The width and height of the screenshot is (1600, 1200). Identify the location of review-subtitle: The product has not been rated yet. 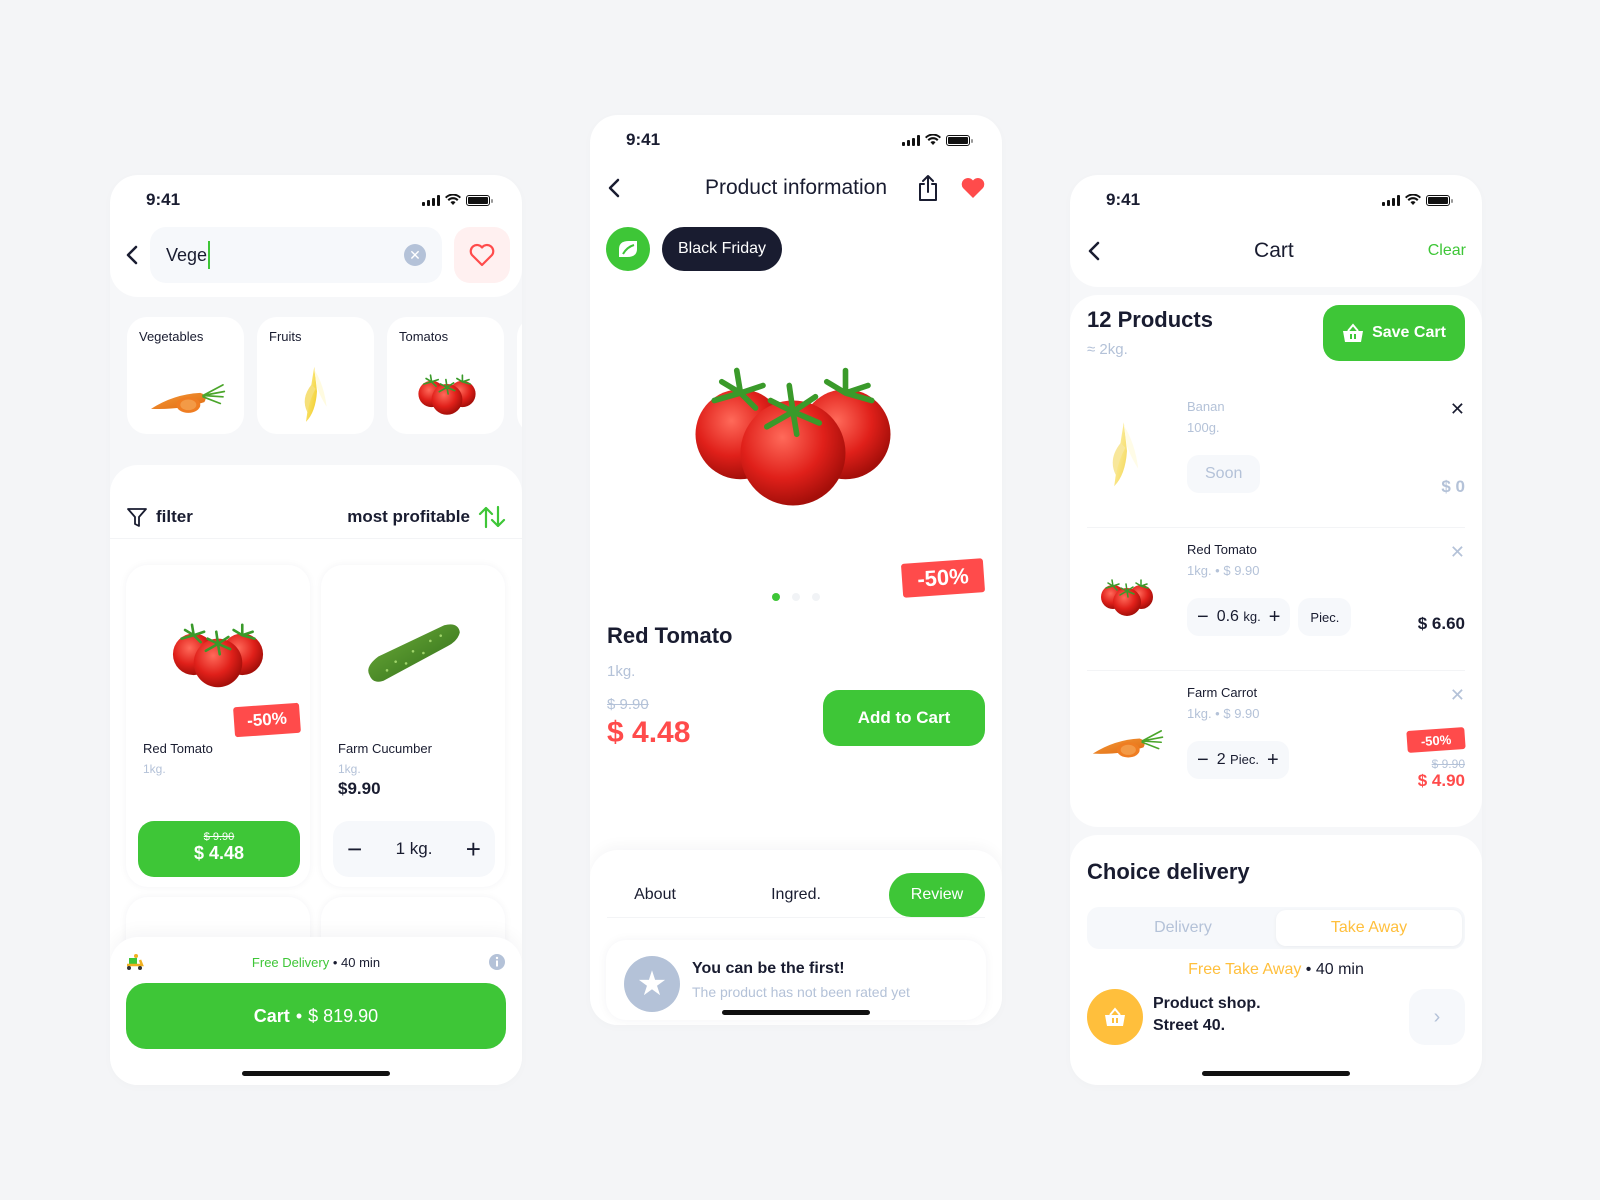
(801, 992).